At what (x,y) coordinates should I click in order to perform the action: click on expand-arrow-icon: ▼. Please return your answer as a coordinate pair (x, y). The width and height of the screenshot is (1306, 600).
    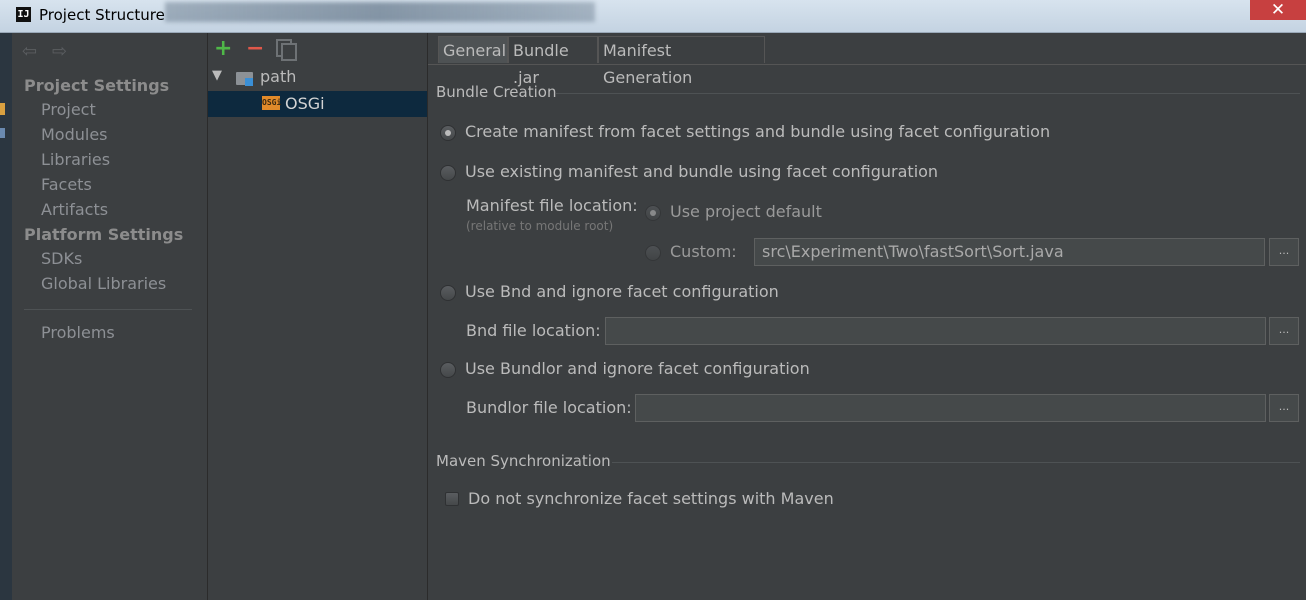
    Looking at the image, I should click on (217, 75).